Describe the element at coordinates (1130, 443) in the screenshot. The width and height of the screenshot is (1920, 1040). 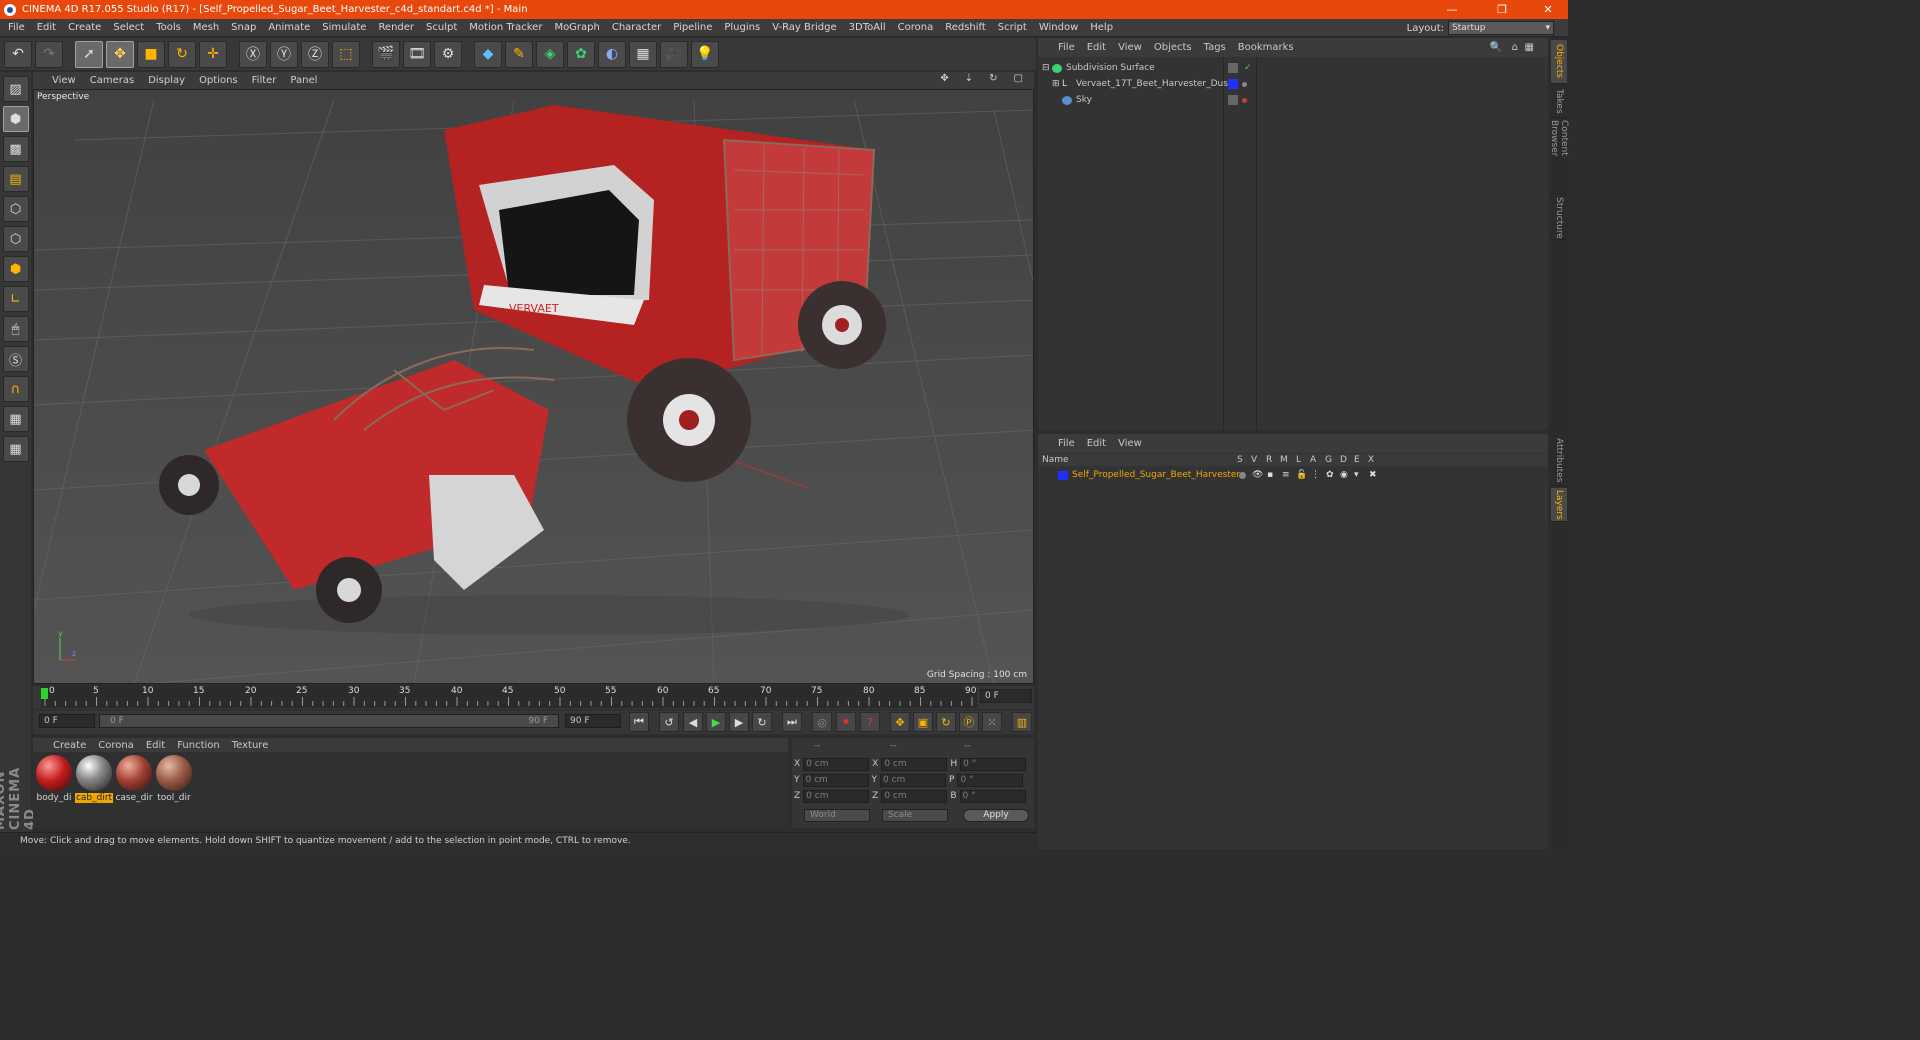
I see `layer-menu-view: View` at that location.